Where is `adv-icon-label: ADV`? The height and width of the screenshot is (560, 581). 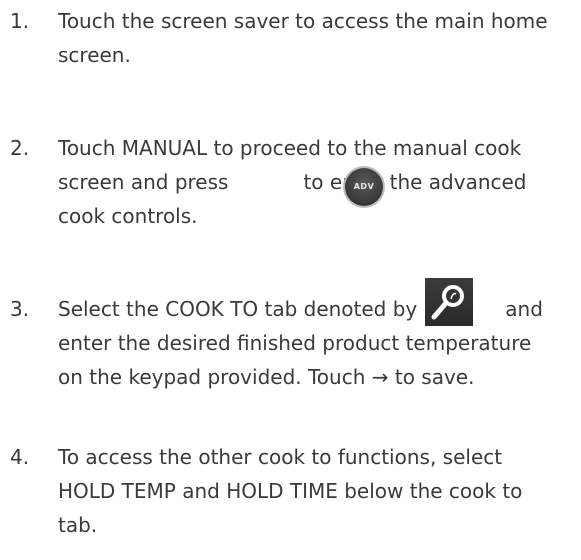 adv-icon-label: ADV is located at coordinates (364, 186).